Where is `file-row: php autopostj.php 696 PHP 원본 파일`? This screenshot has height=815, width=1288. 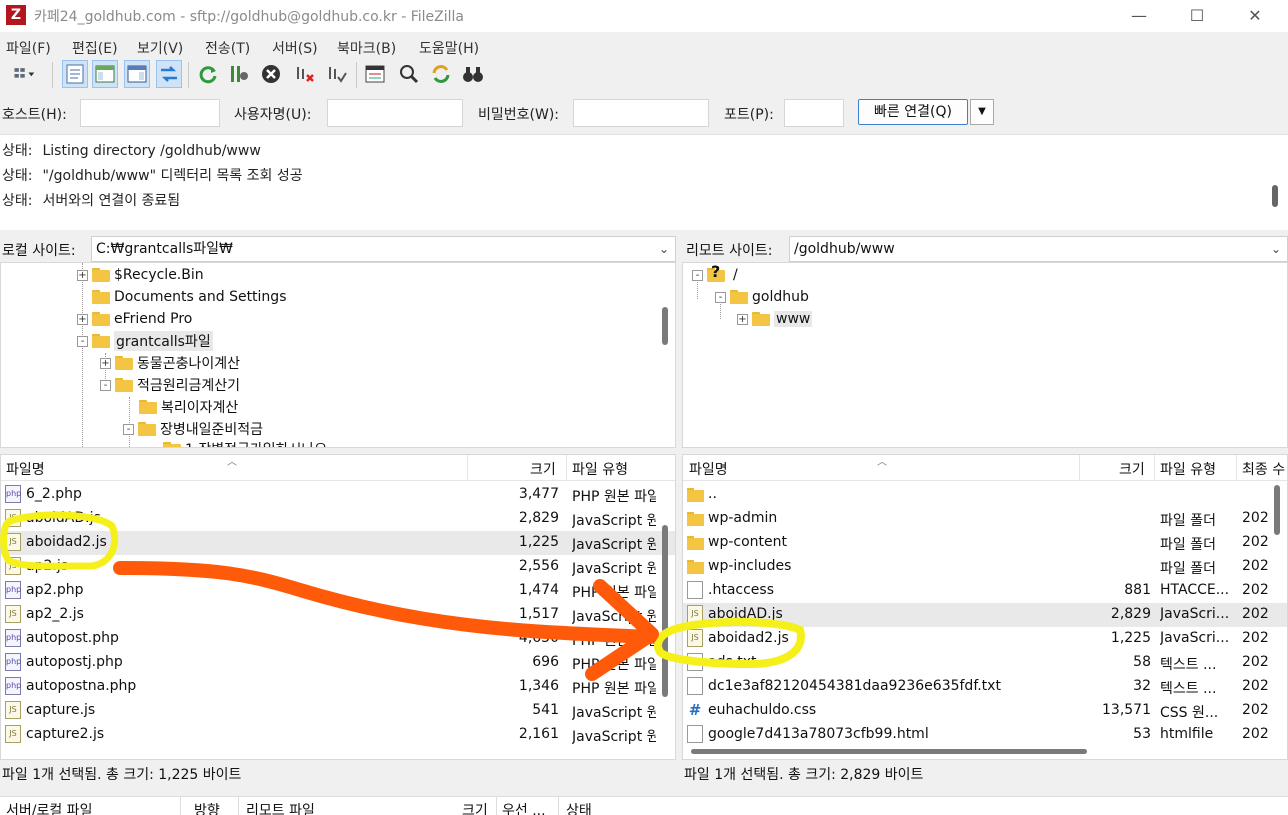
file-row: php autopostj.php 696 PHP 원본 파일 is located at coordinates (338, 663).